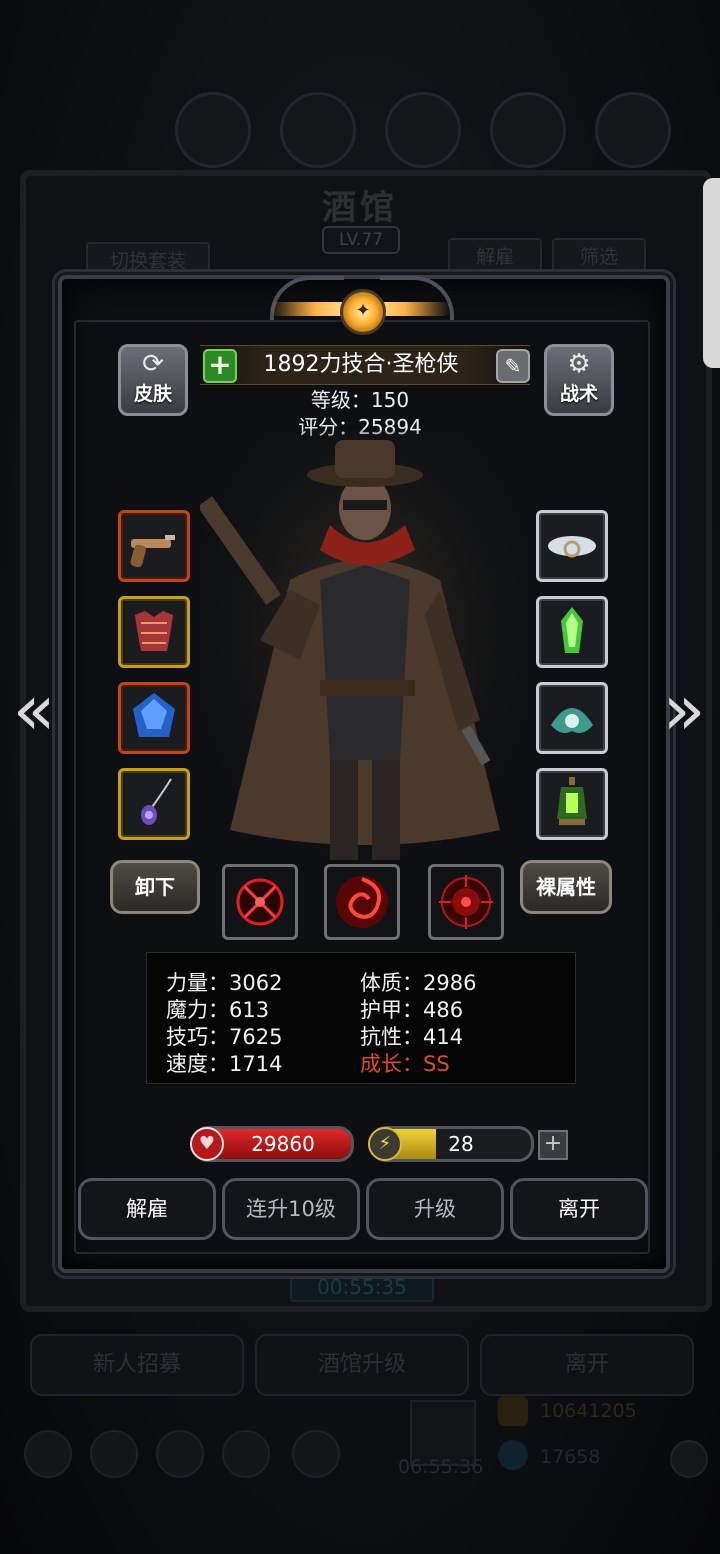  What do you see at coordinates (362, 1365) in the screenshot?
I see `tavern-upgrade-button: 酒馆升级` at bounding box center [362, 1365].